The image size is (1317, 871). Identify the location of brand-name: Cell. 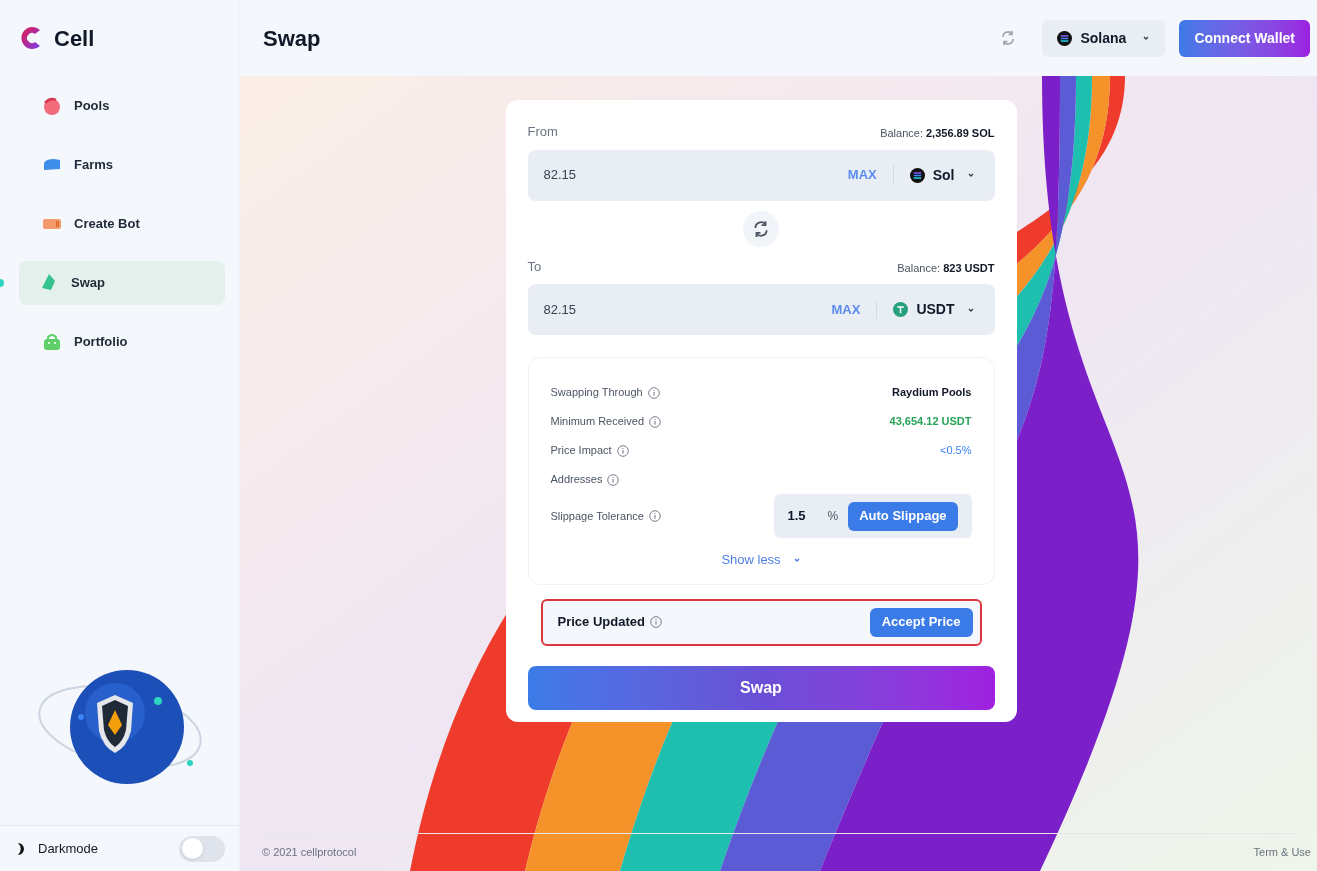
(74, 38).